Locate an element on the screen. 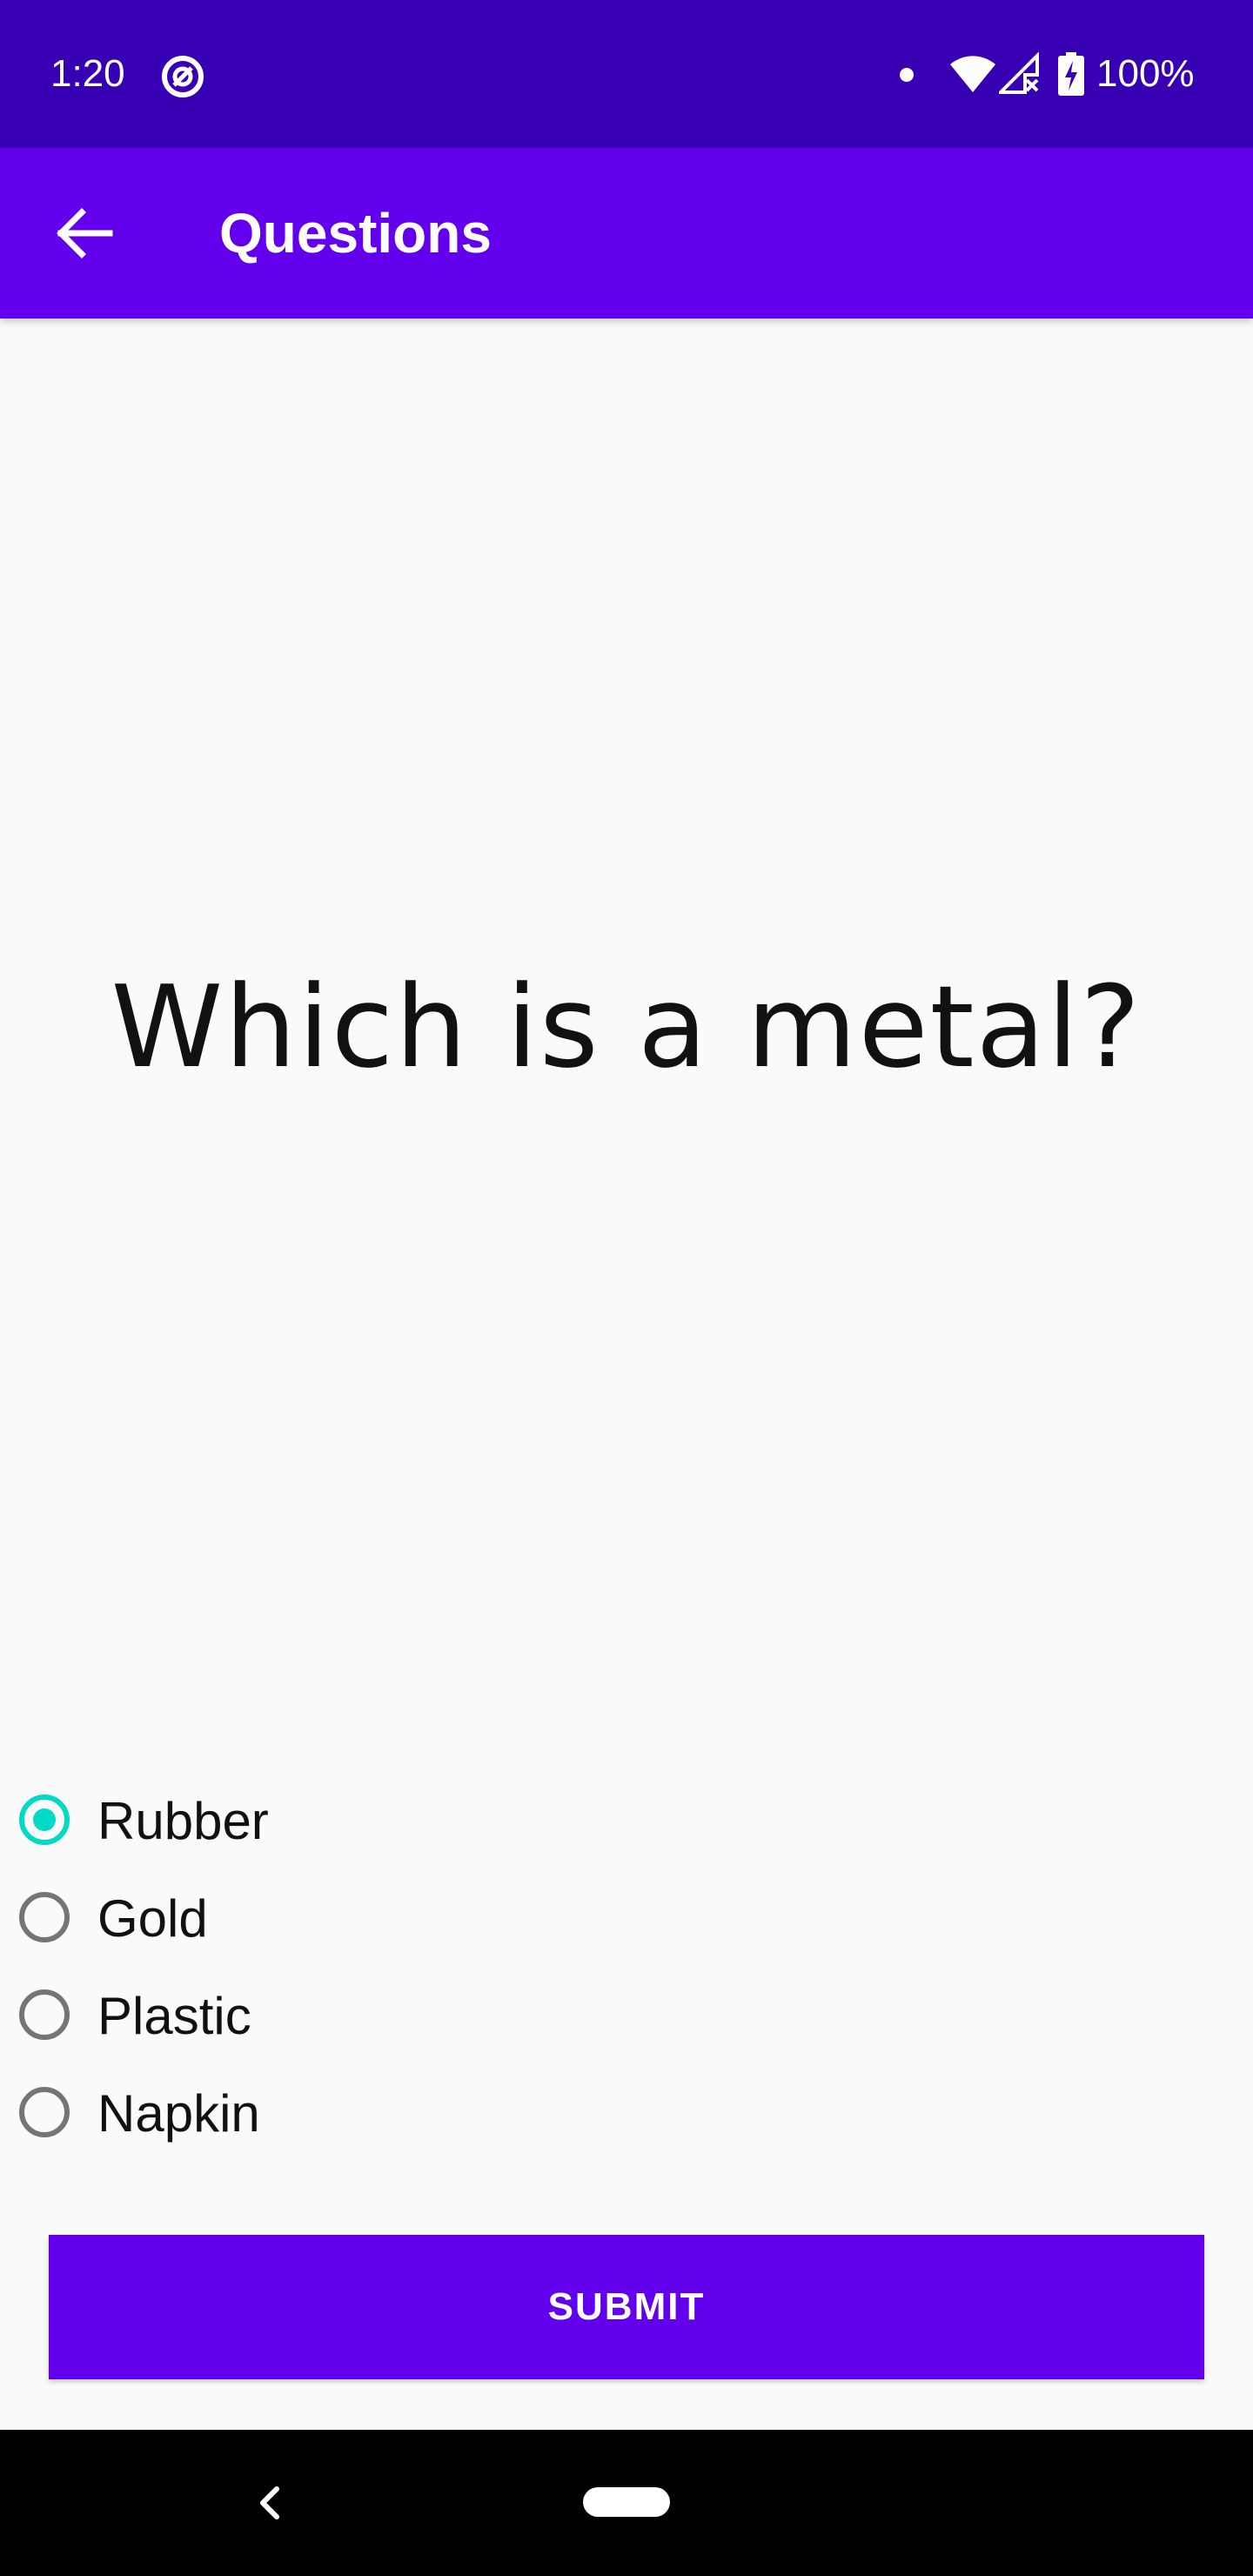  notification-dot-icon is located at coordinates (907, 75).